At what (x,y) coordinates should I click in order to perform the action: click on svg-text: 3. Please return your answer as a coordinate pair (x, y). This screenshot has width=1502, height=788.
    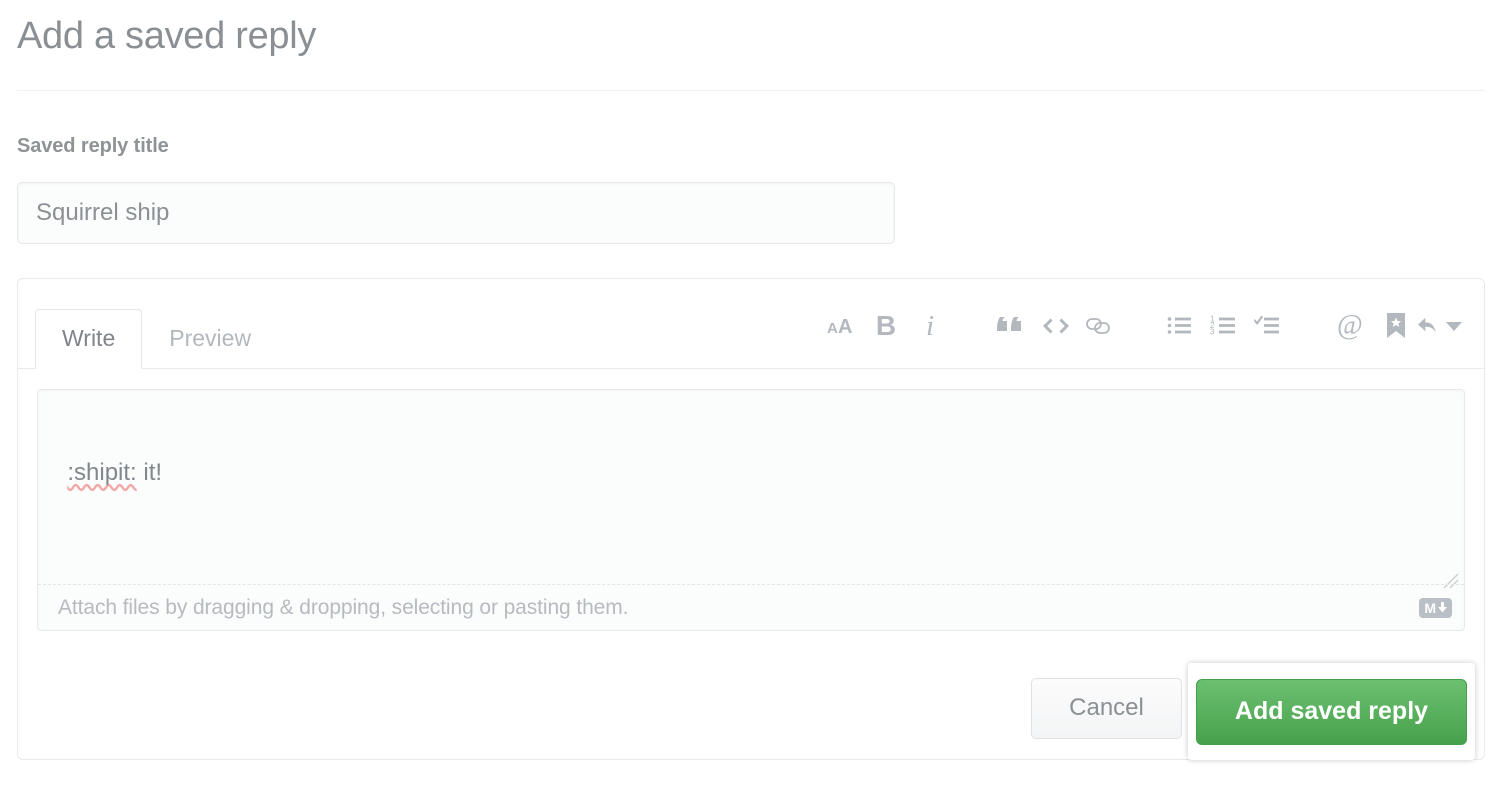
    Looking at the image, I should click on (1212, 332).